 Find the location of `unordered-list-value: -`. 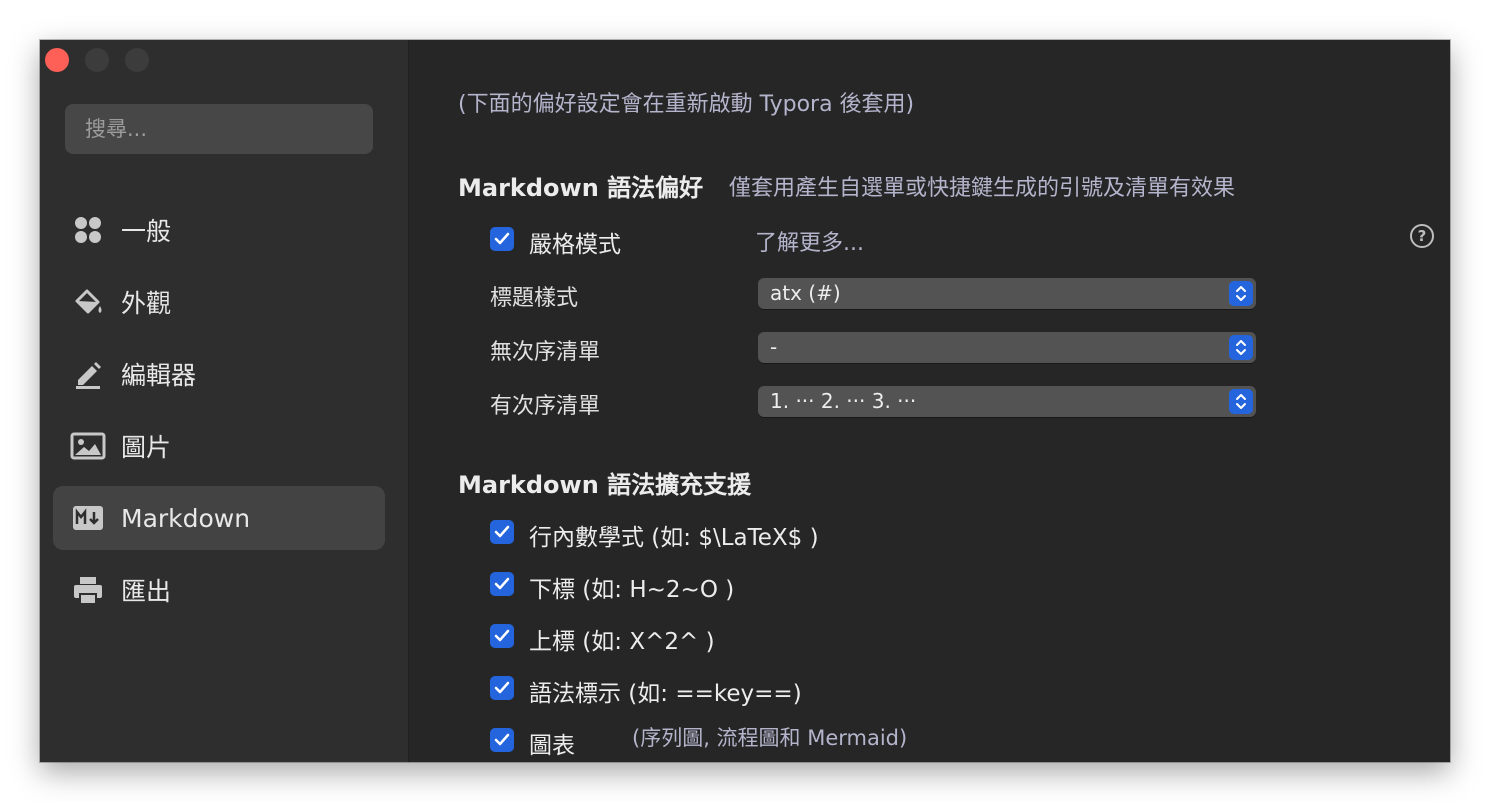

unordered-list-value: - is located at coordinates (774, 347).